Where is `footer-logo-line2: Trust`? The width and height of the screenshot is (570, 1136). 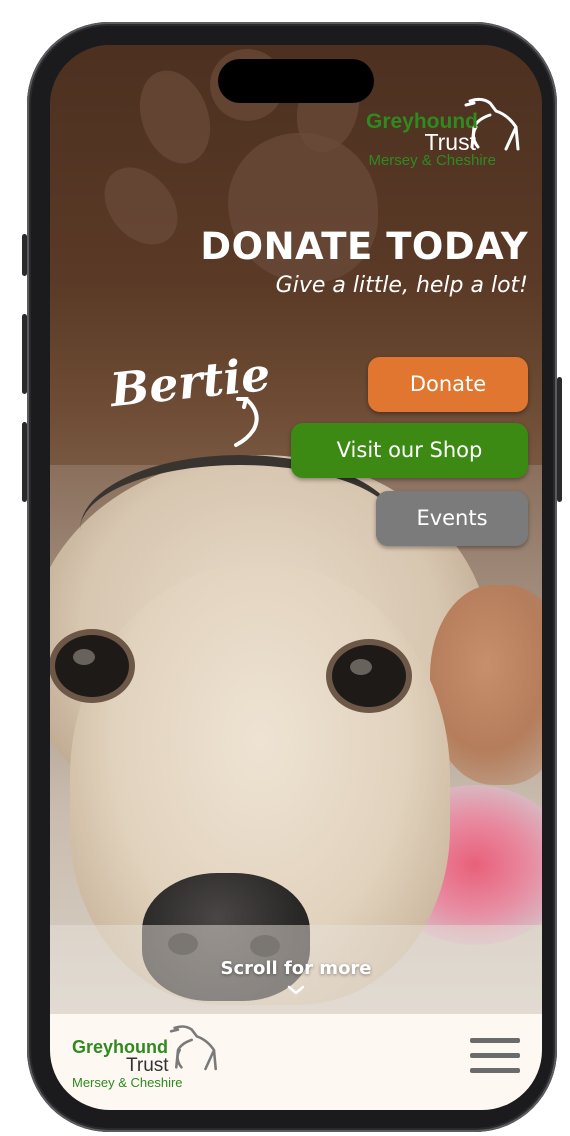 footer-logo-line2: Trust is located at coordinates (147, 1065).